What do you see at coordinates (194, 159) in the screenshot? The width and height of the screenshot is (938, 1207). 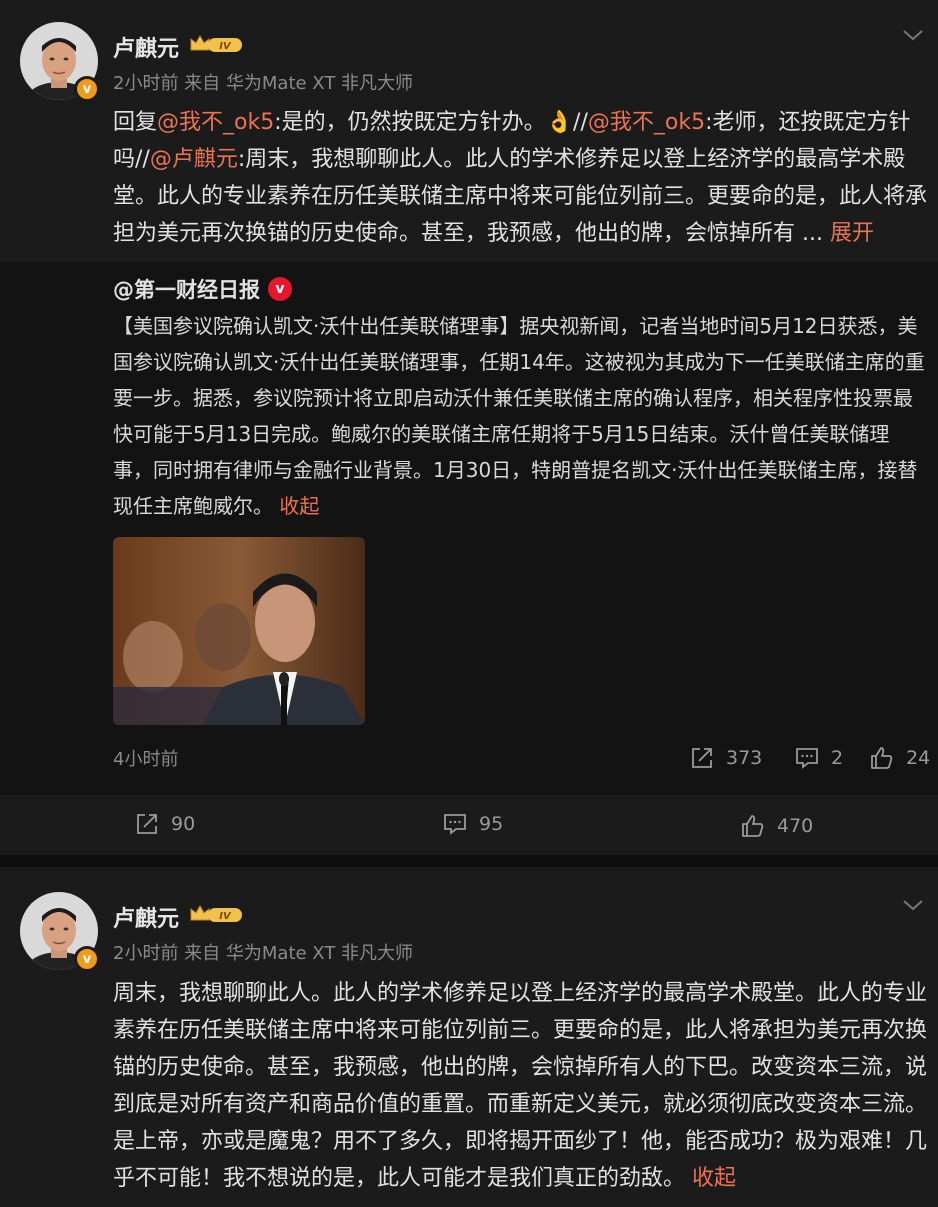 I see `mention-link: @卢麒元` at bounding box center [194, 159].